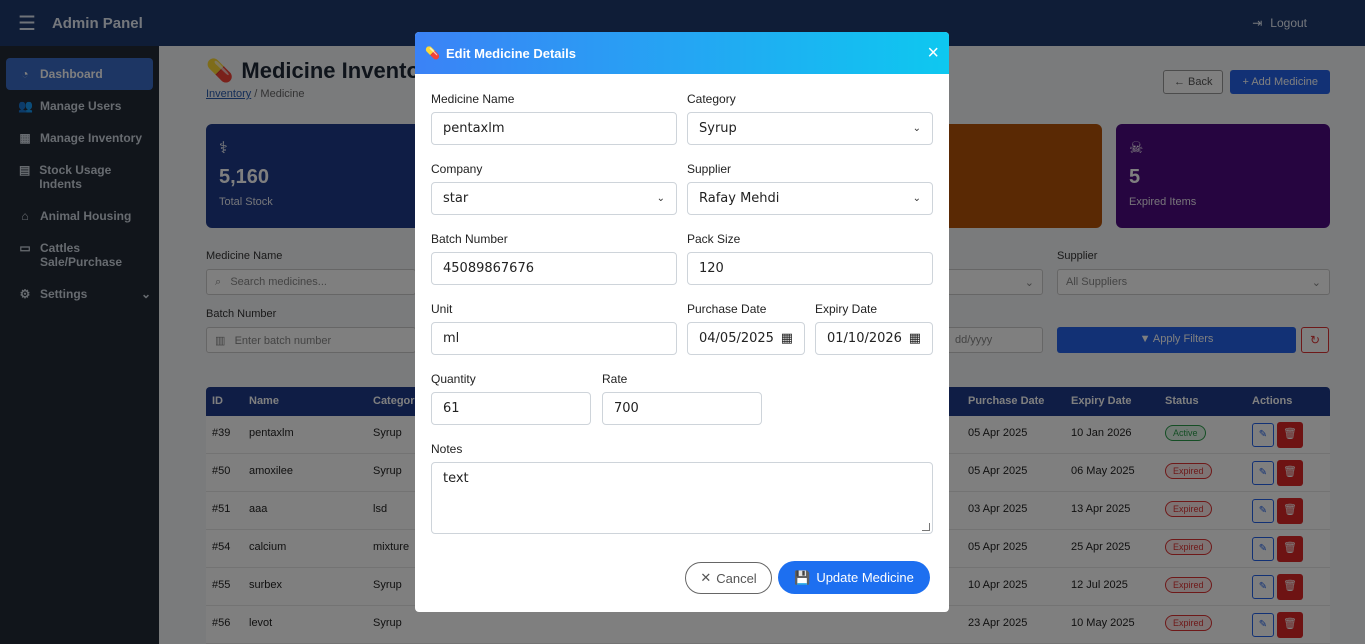 The width and height of the screenshot is (1365, 644). I want to click on modal-header: 💊 Edit Medicine Details ×, so click(682, 53).